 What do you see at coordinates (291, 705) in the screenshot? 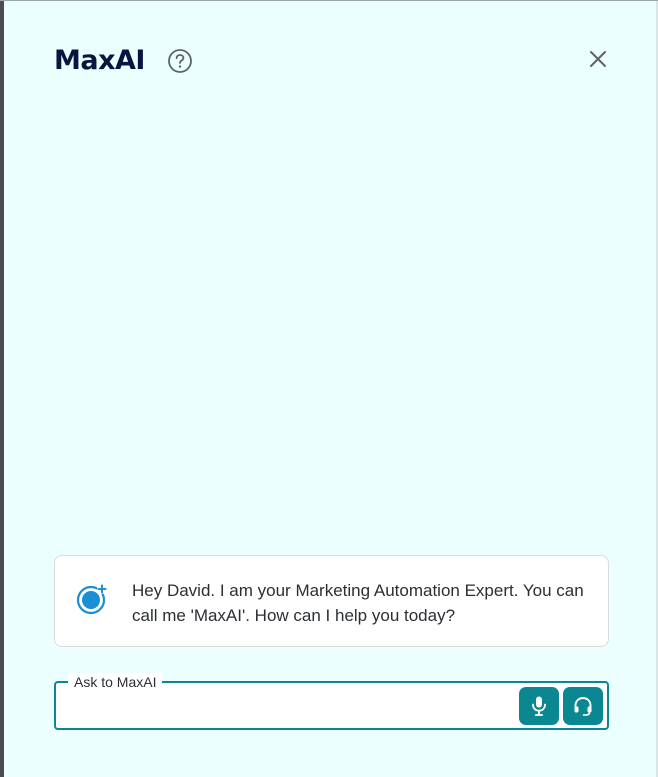
I see `chat-input` at bounding box center [291, 705].